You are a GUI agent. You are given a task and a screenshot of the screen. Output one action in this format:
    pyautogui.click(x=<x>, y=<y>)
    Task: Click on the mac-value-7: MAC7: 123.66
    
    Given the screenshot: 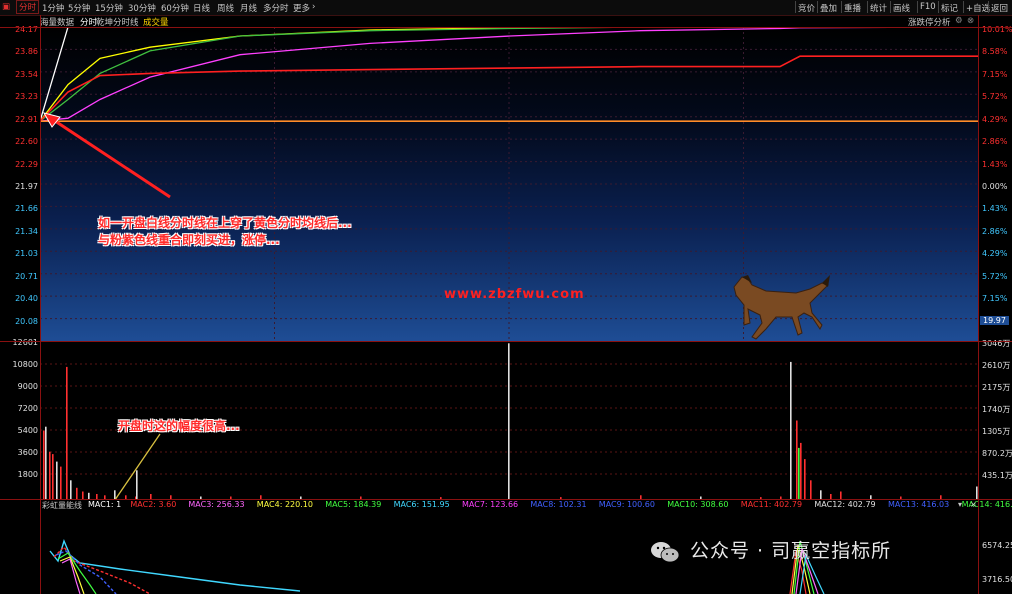 What is the action you would take?
    pyautogui.click(x=490, y=504)
    